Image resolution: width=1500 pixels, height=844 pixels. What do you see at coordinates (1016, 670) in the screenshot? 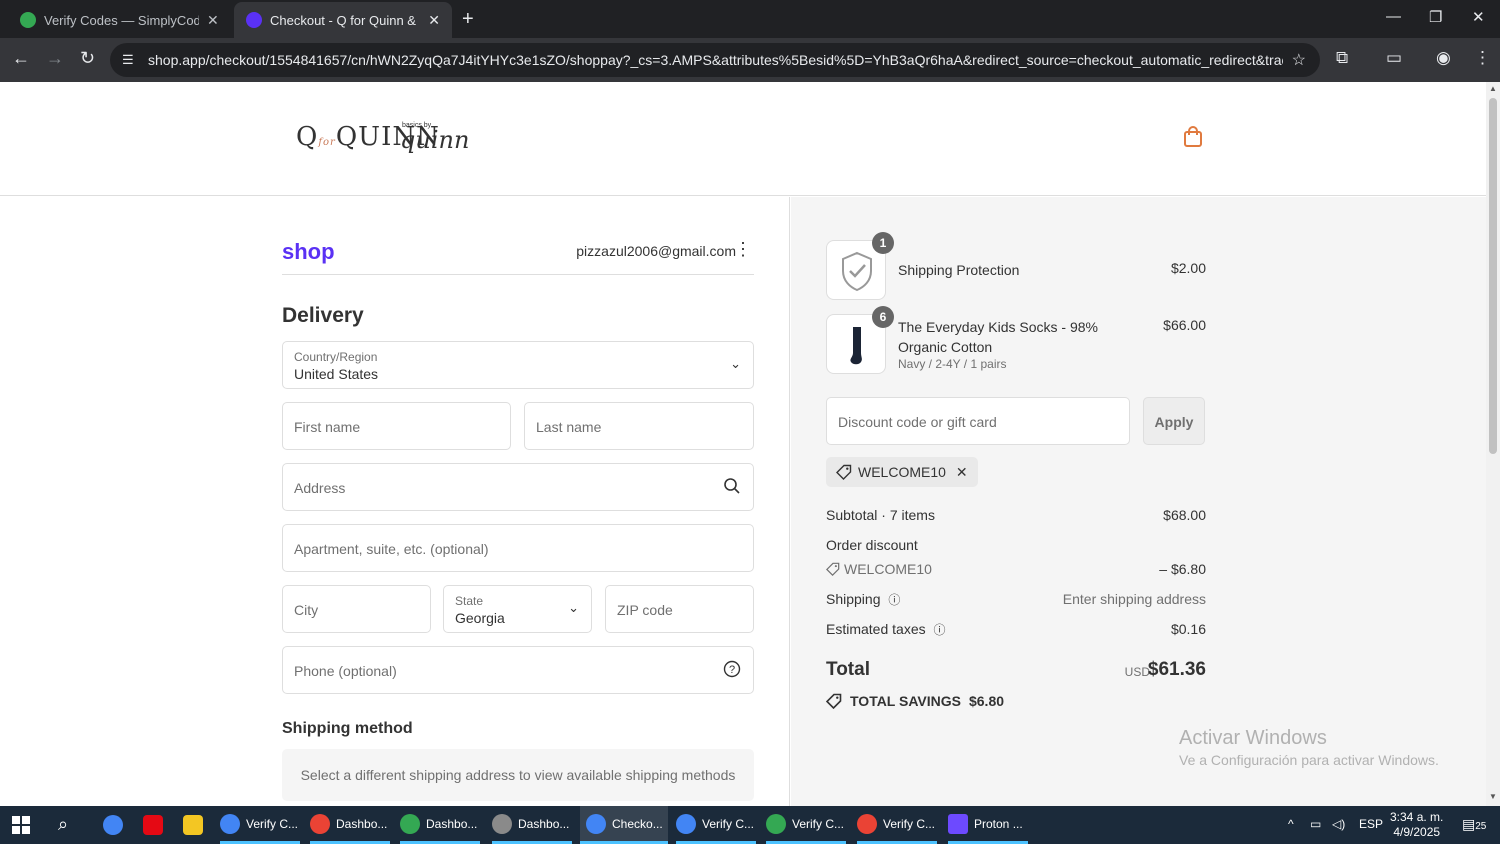
I see `total-row: Total USD $61.36` at bounding box center [1016, 670].